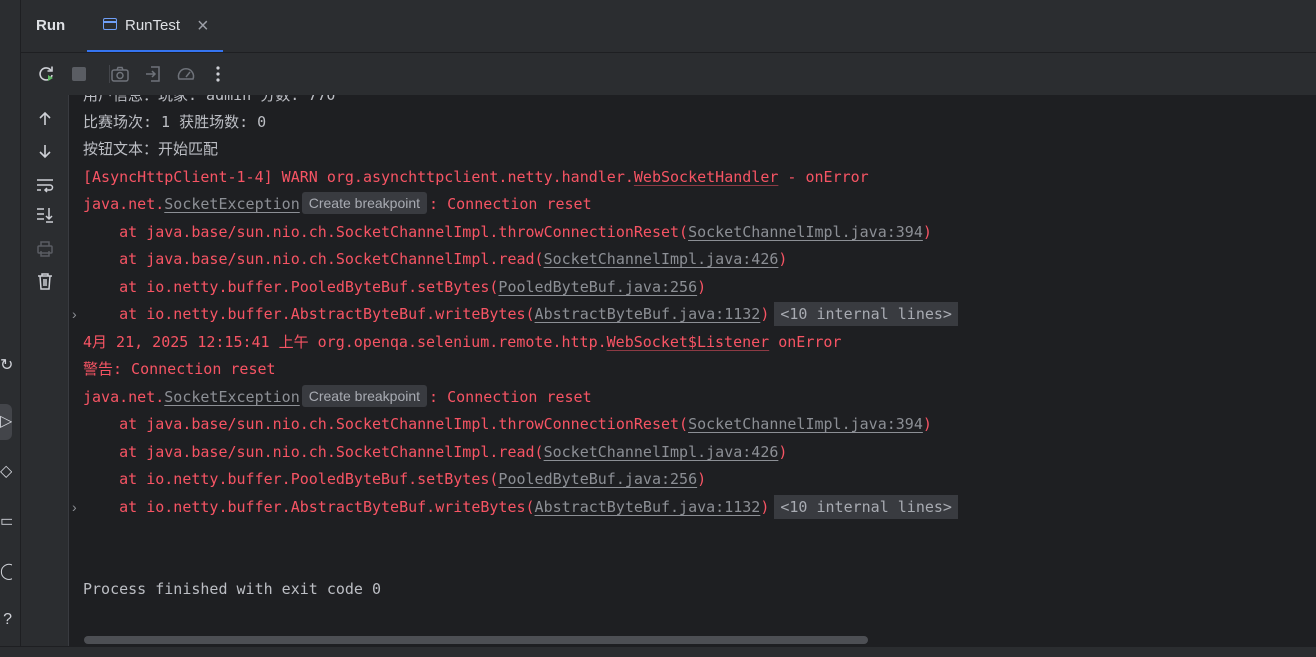 This screenshot has height=657, width=1316. What do you see at coordinates (232, 589) in the screenshot?
I see `console-line-process-finished: Process finished with exit code 0` at bounding box center [232, 589].